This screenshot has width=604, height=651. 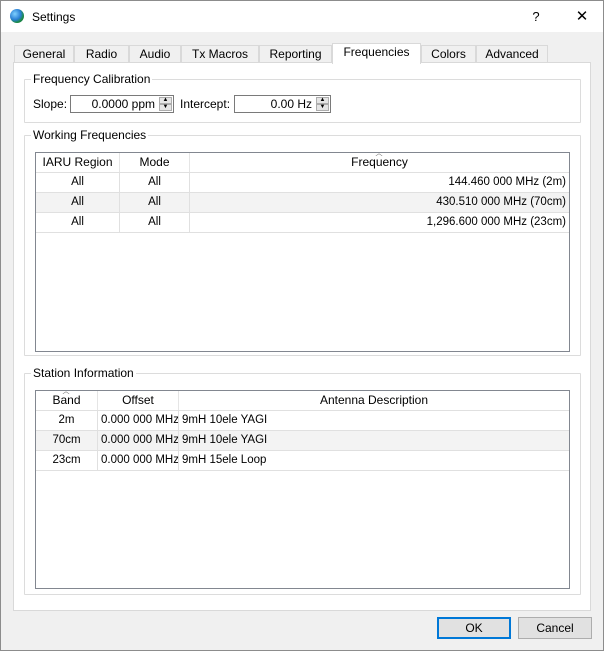 I want to click on table-header: IARU Region Mode ︿ Frequency, so click(x=302, y=162).